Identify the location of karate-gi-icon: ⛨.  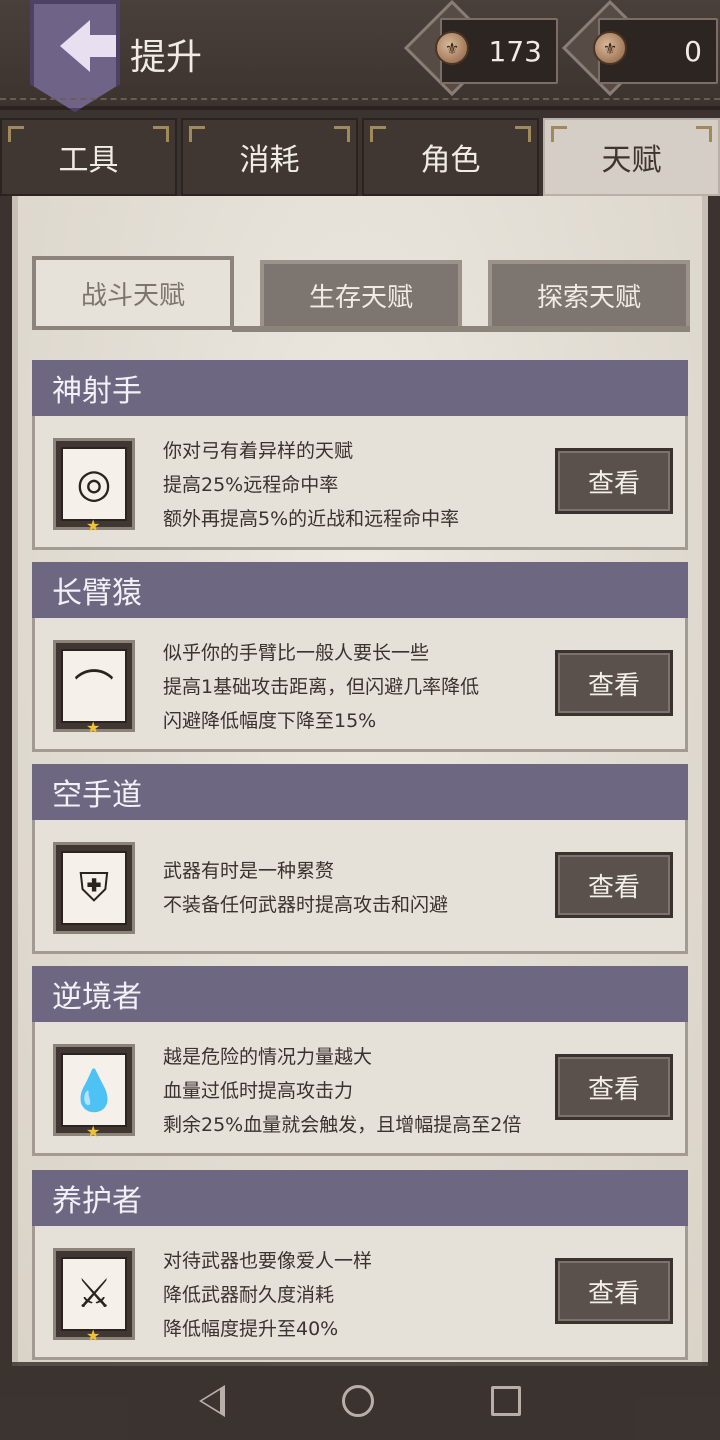
(94, 888).